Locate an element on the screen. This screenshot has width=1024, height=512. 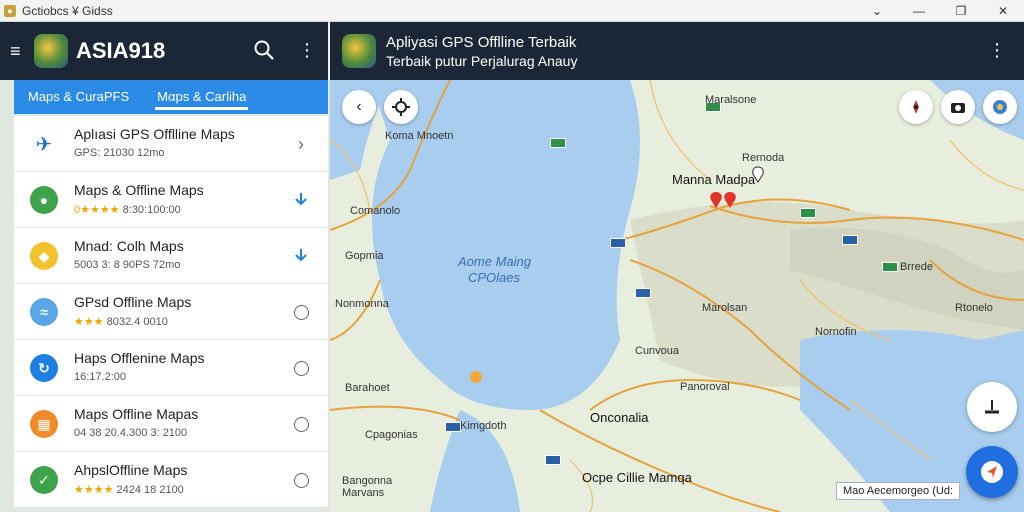
map-label: Marvans is located at coordinates (363, 493).